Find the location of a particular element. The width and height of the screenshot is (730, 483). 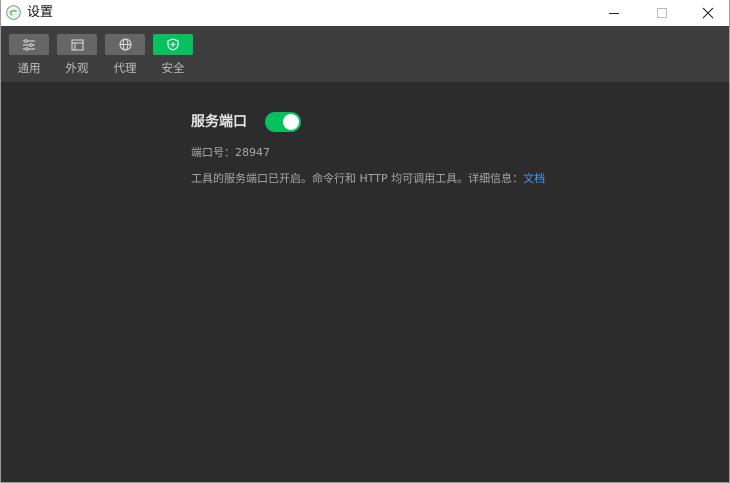

service-port-description: 工具的服务端口已开启。命令行和 HTTP 均可调用工具。详细信息：文档 is located at coordinates (368, 179).